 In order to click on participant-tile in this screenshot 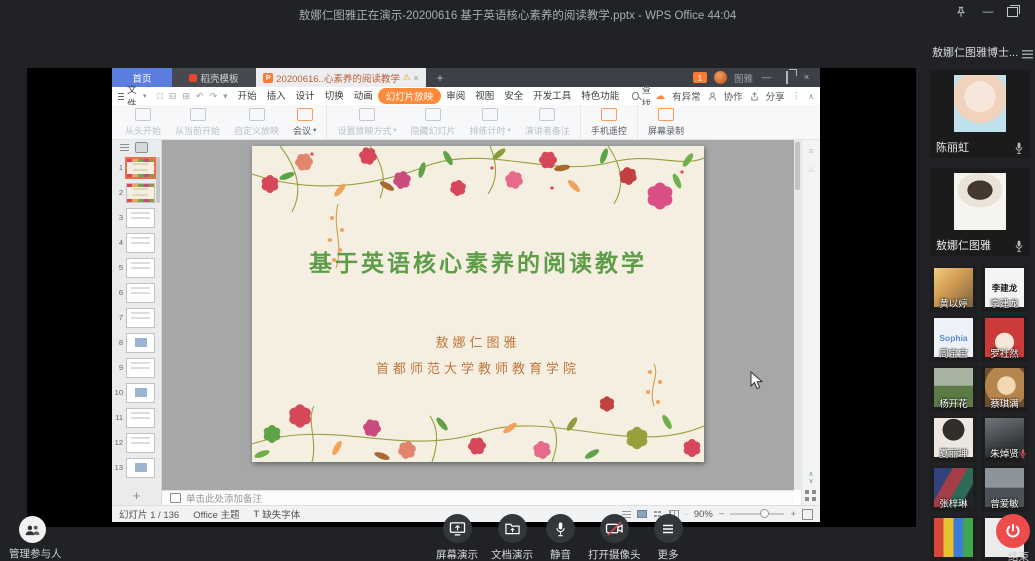, I will do `click(953, 538)`.